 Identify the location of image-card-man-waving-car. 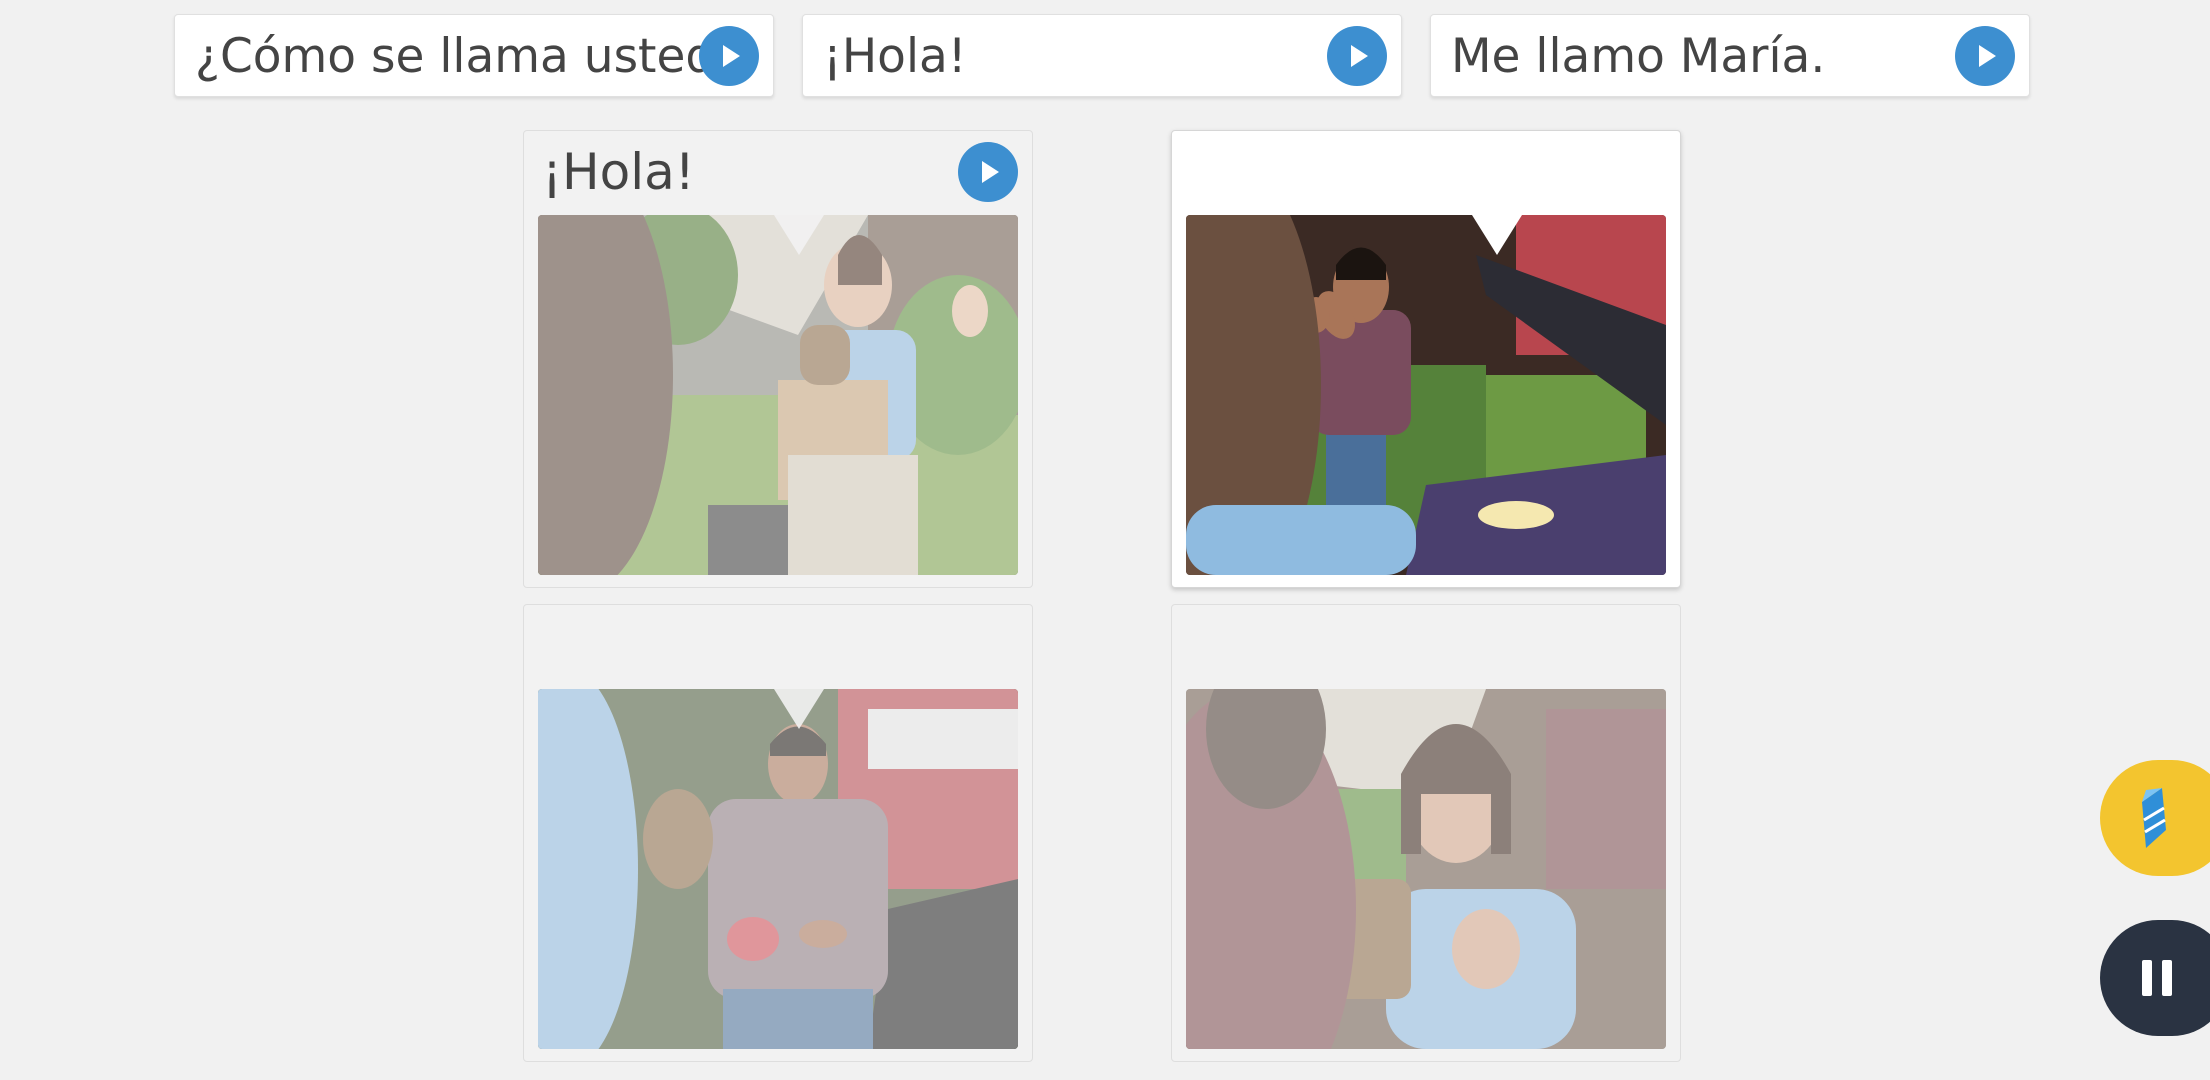
(1426, 359).